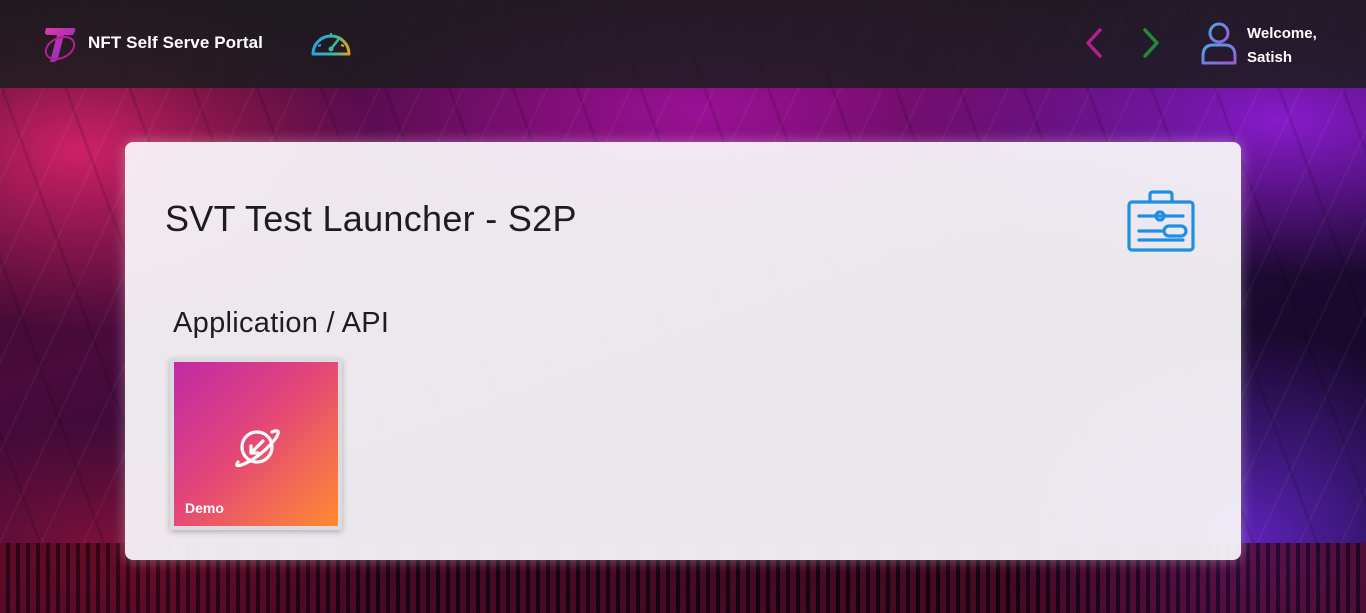 This screenshot has width=1366, height=613. Describe the element at coordinates (331, 43) in the screenshot. I see `speedometer-icon` at that location.